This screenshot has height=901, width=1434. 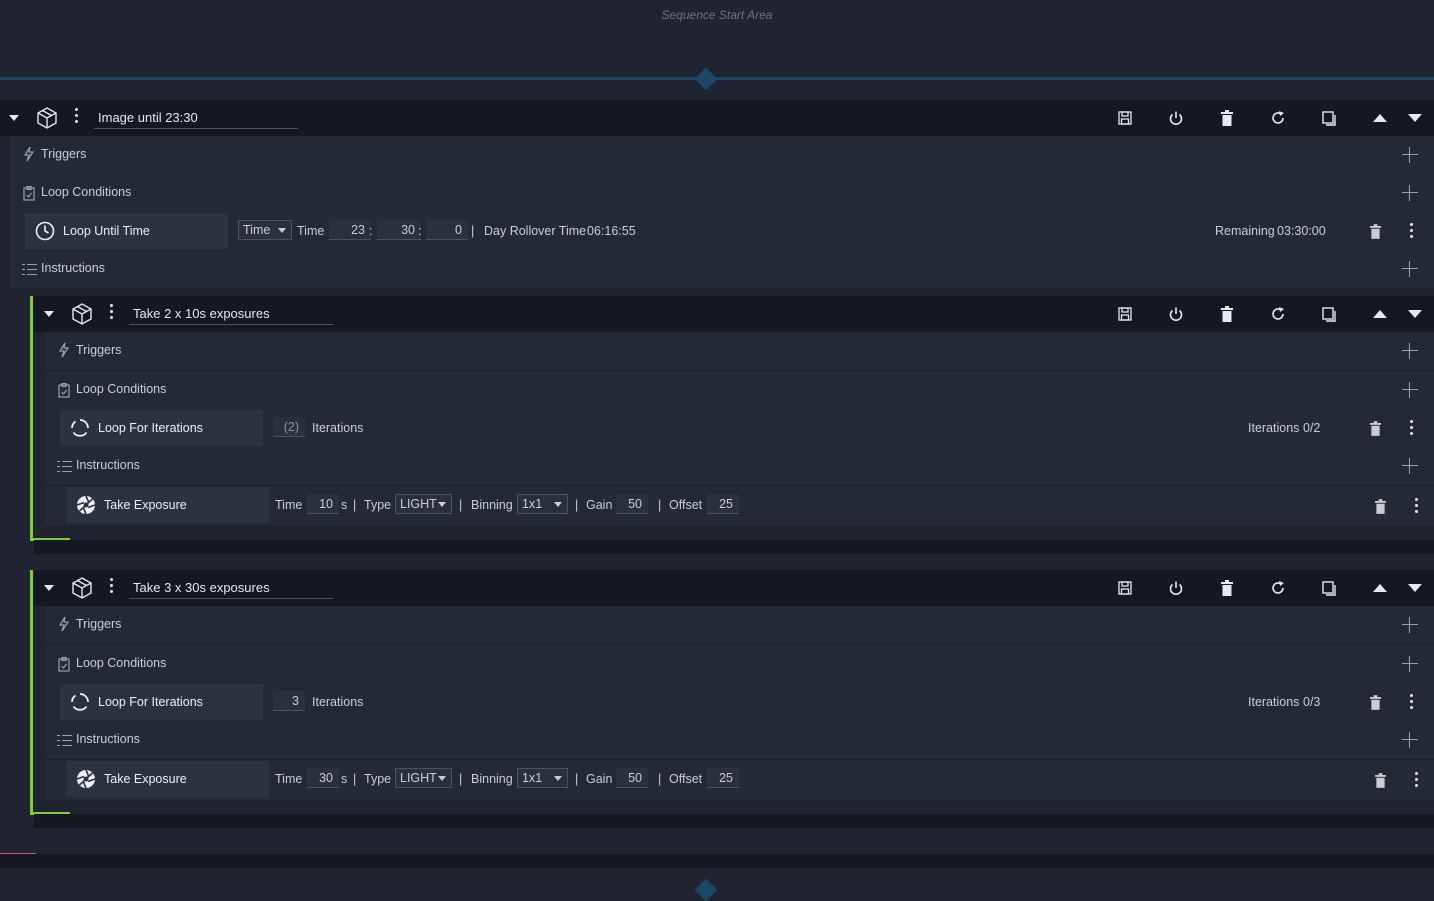 I want to click on iterations-input: (2), so click(x=289, y=427).